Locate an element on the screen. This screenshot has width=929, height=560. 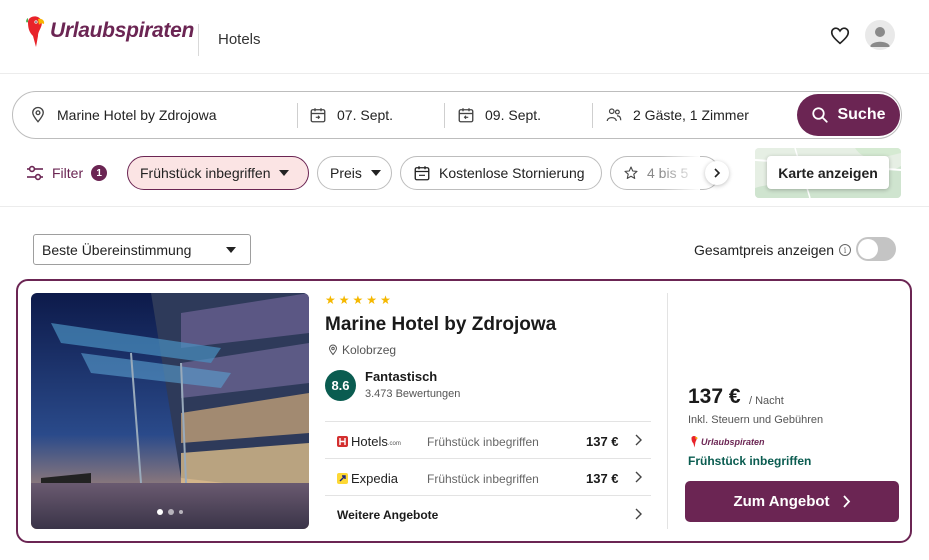
best-provider-logo: Urlaubspiraten is located at coordinates (727, 441).